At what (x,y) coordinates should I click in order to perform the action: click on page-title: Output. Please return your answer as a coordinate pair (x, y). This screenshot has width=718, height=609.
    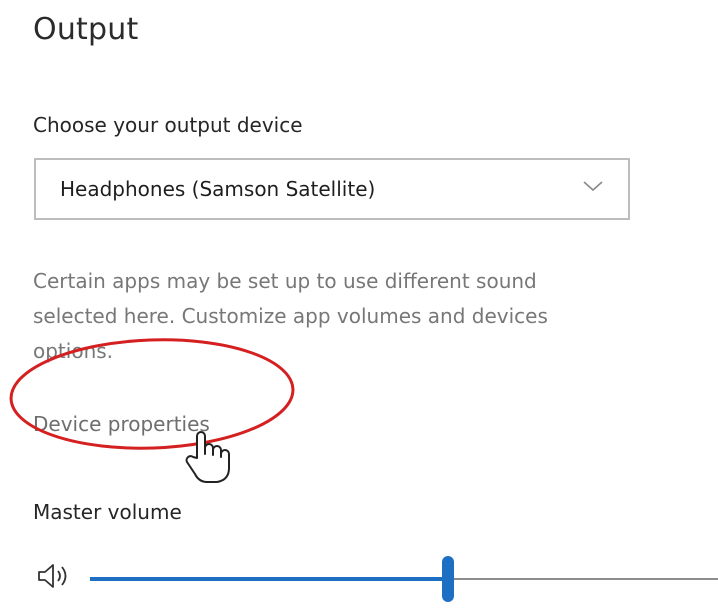
    Looking at the image, I should click on (86, 29).